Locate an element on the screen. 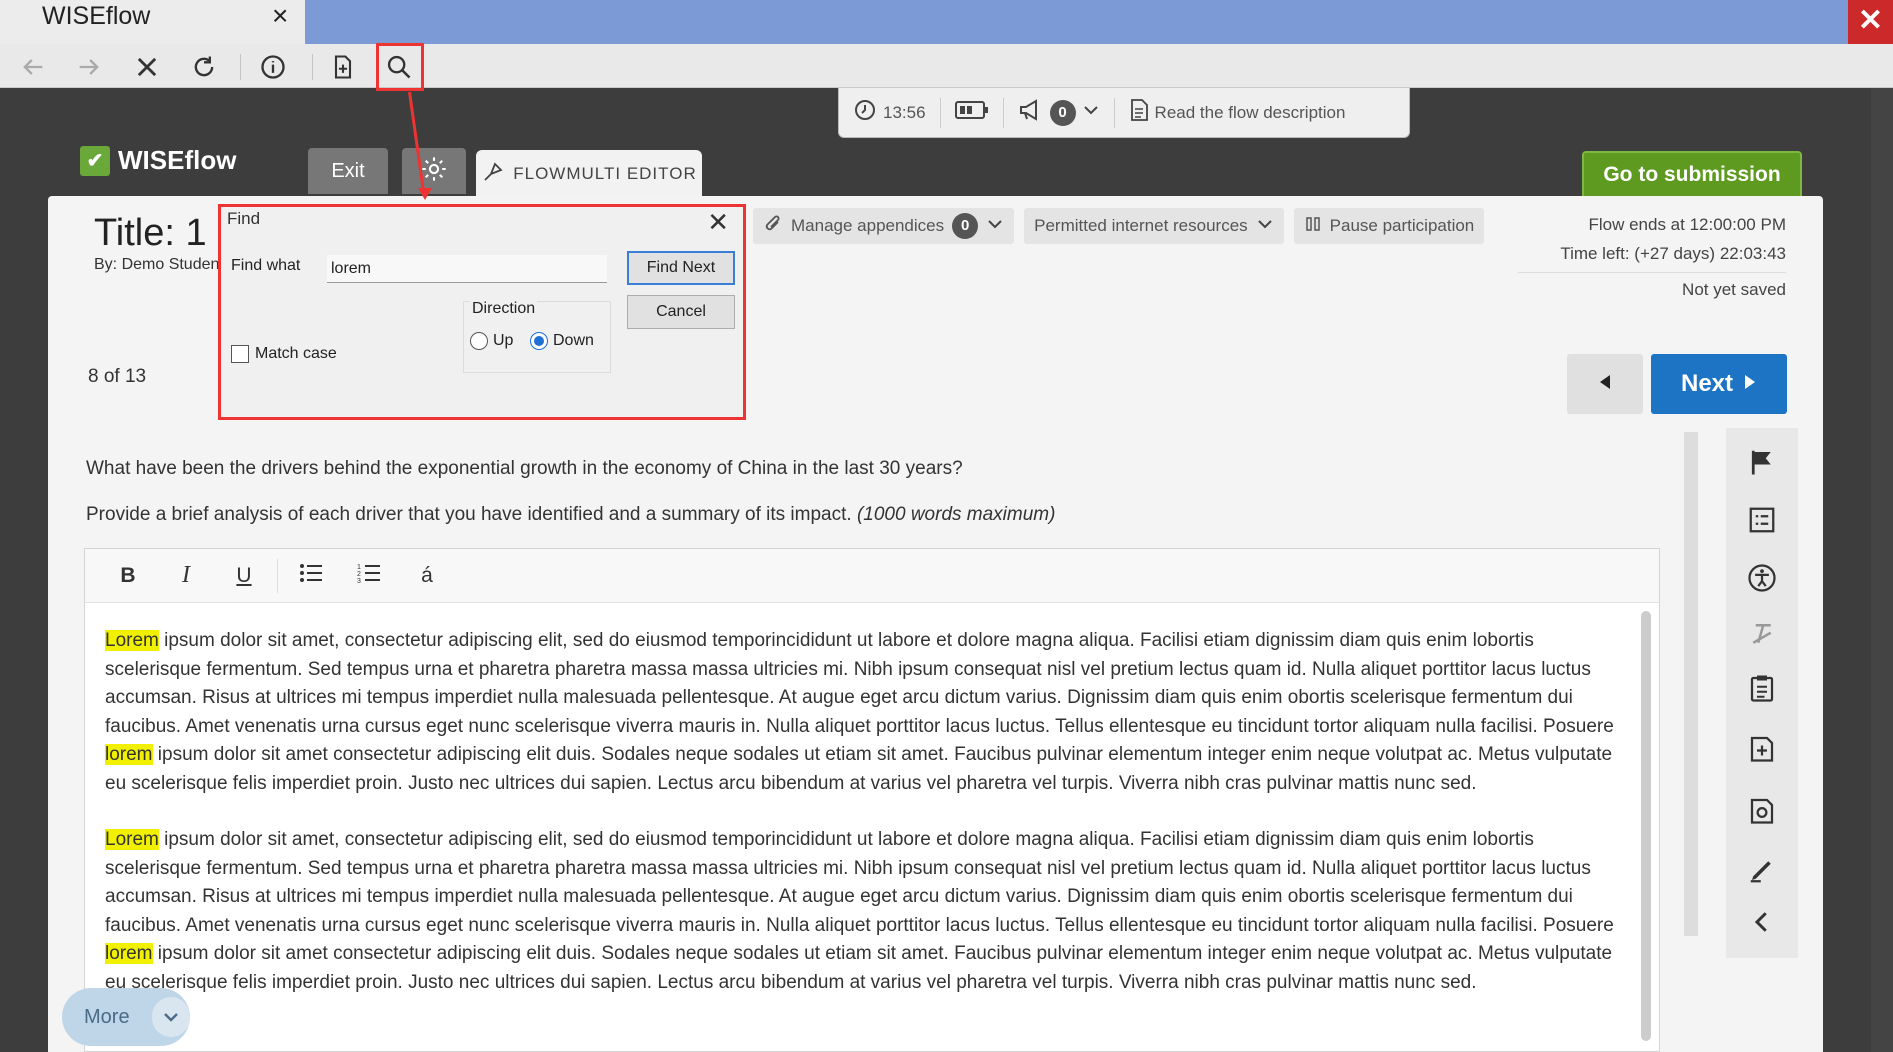  pause-participation-label: Pause participation is located at coordinates (1402, 225).